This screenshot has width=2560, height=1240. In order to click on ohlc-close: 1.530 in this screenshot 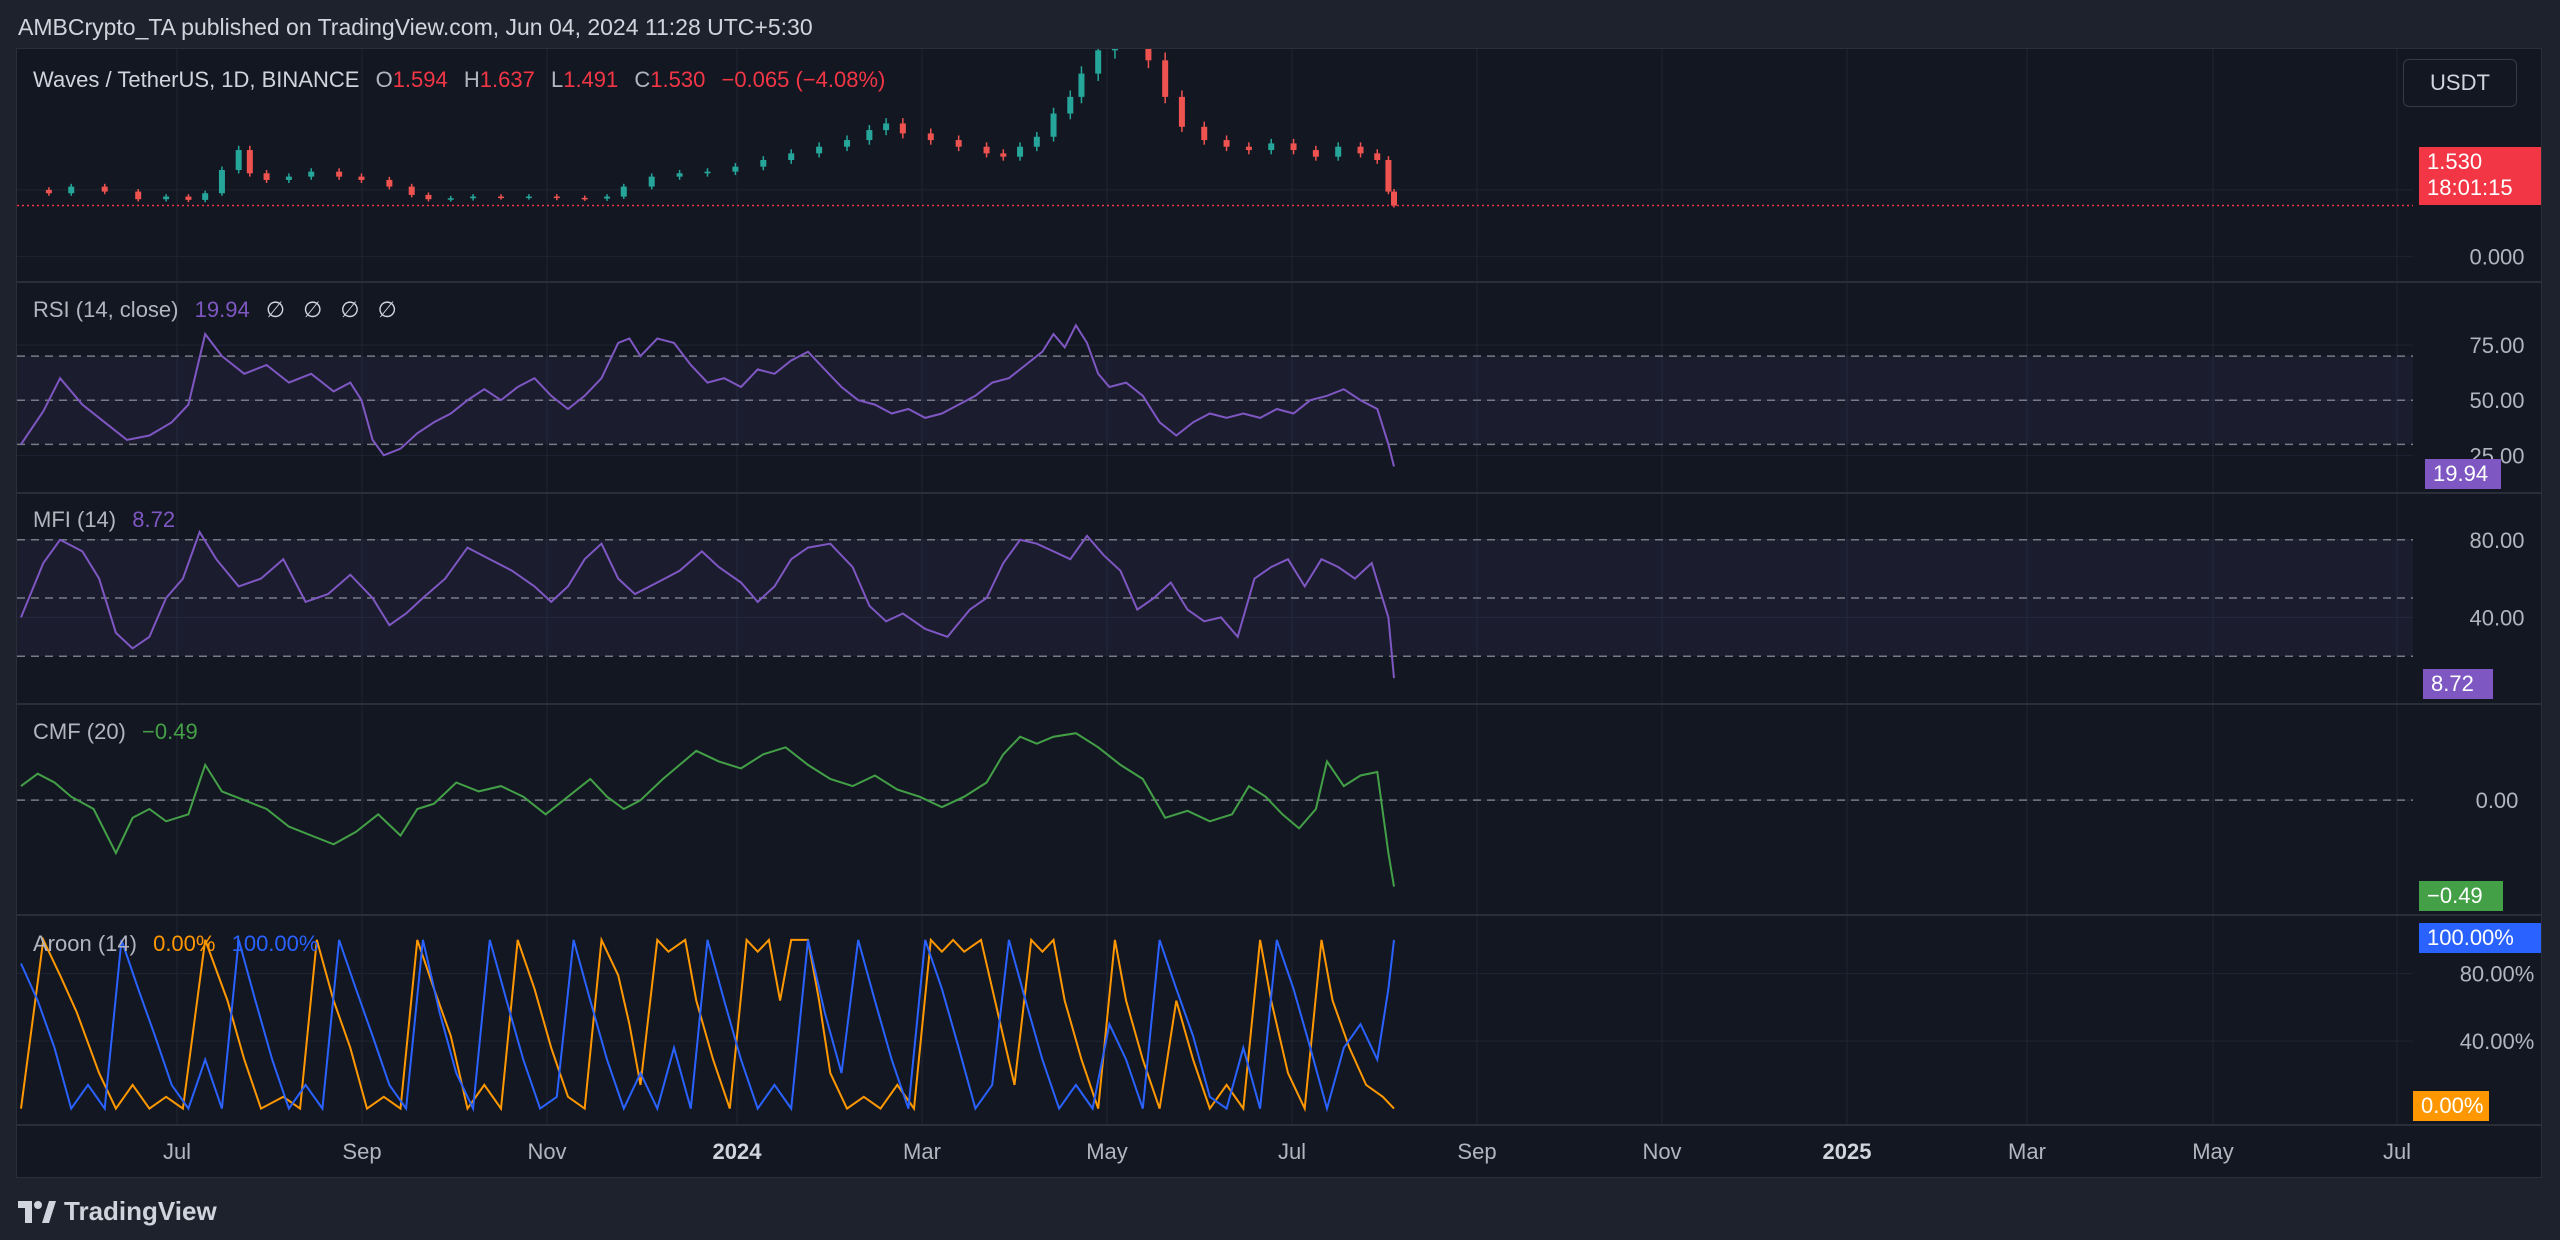, I will do `click(678, 79)`.